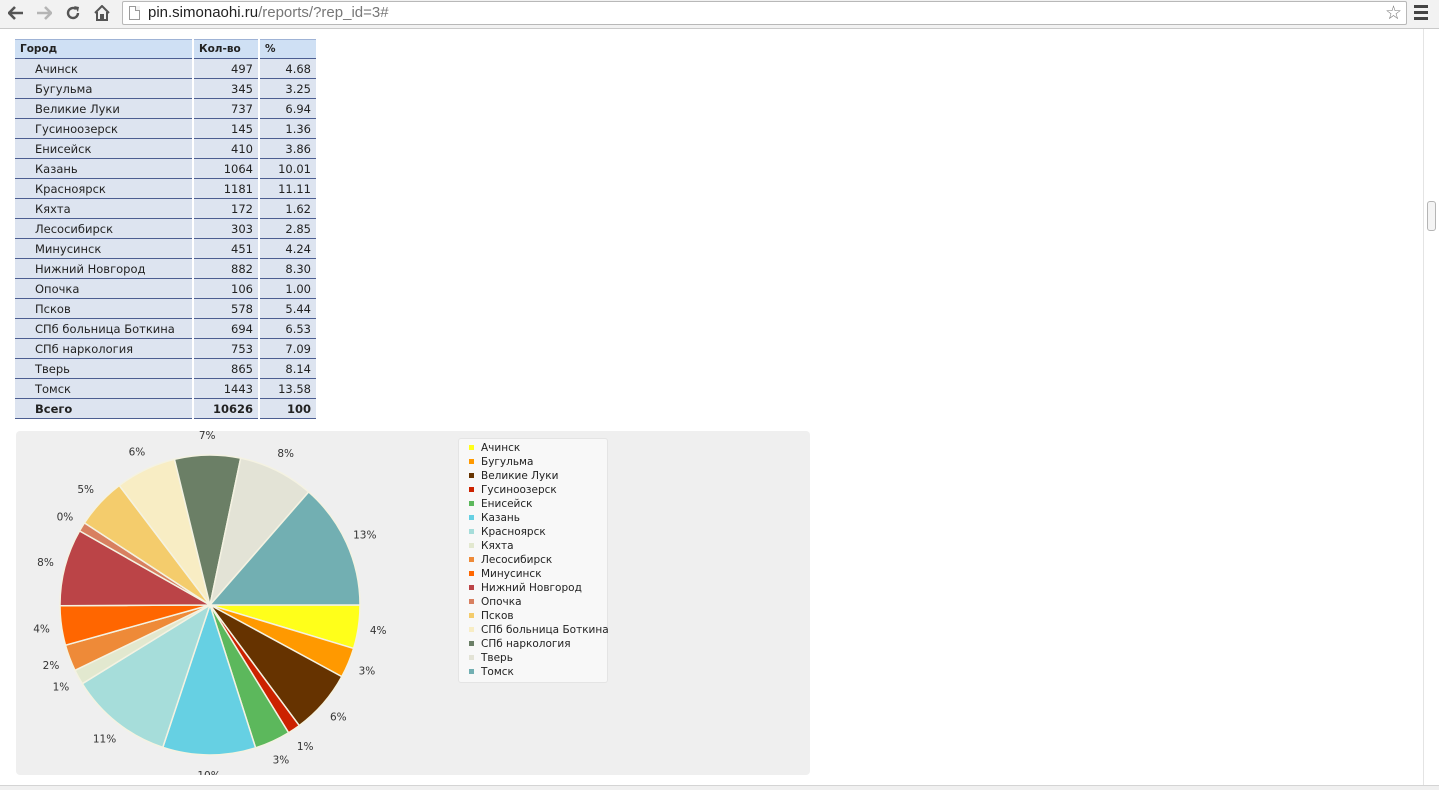 The width and height of the screenshot is (1439, 790). I want to click on slice-label: 1%, so click(305, 747).